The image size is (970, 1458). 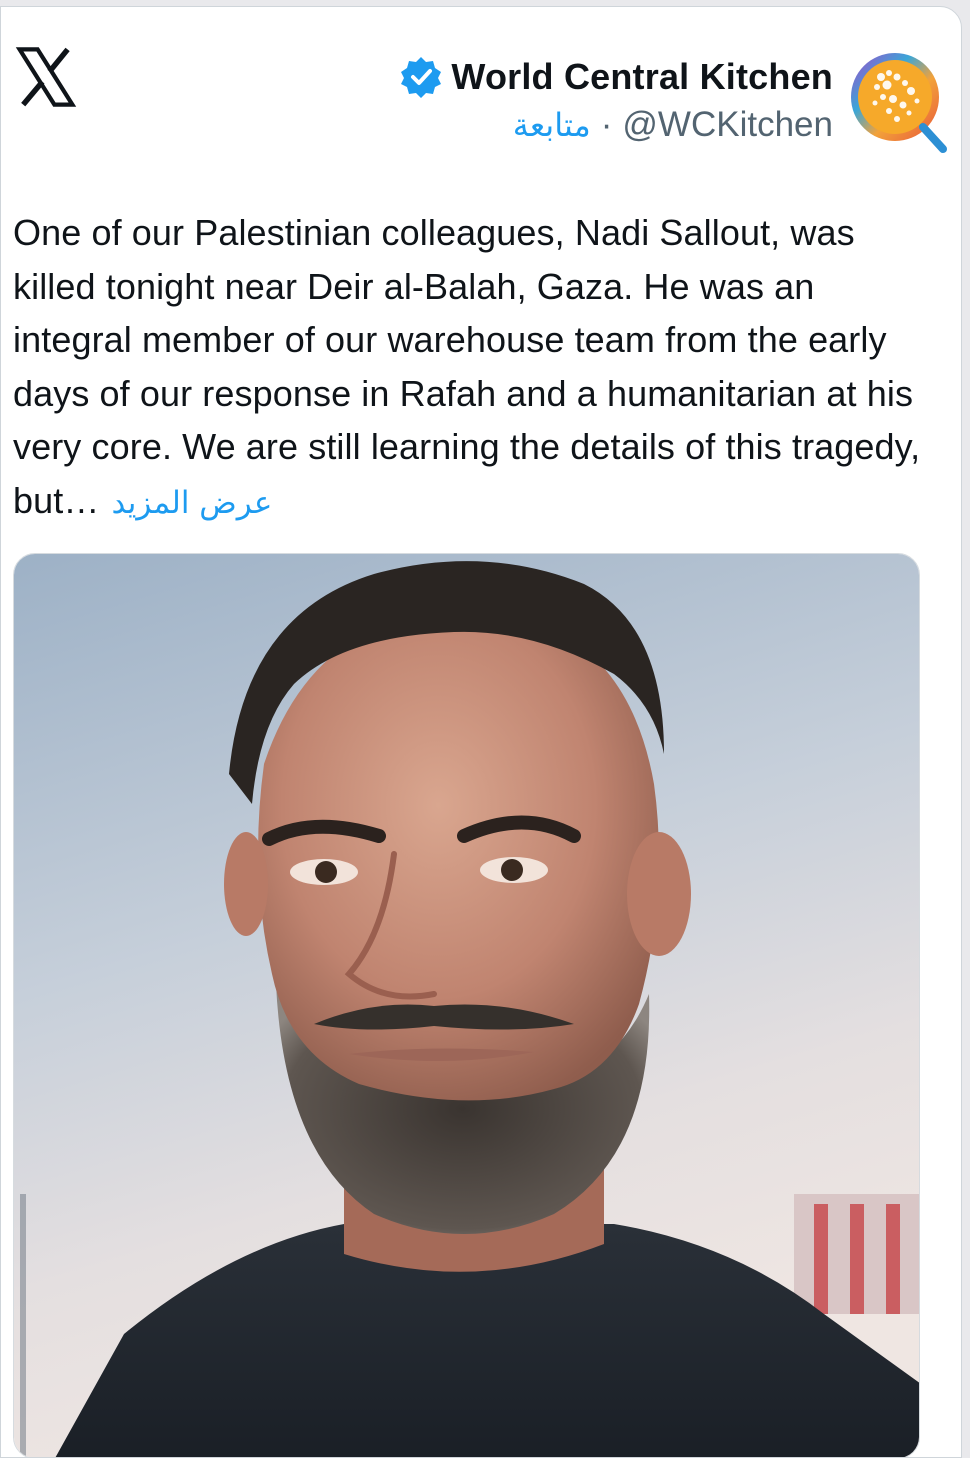 What do you see at coordinates (46, 77) in the screenshot?
I see `x-logo-icon` at bounding box center [46, 77].